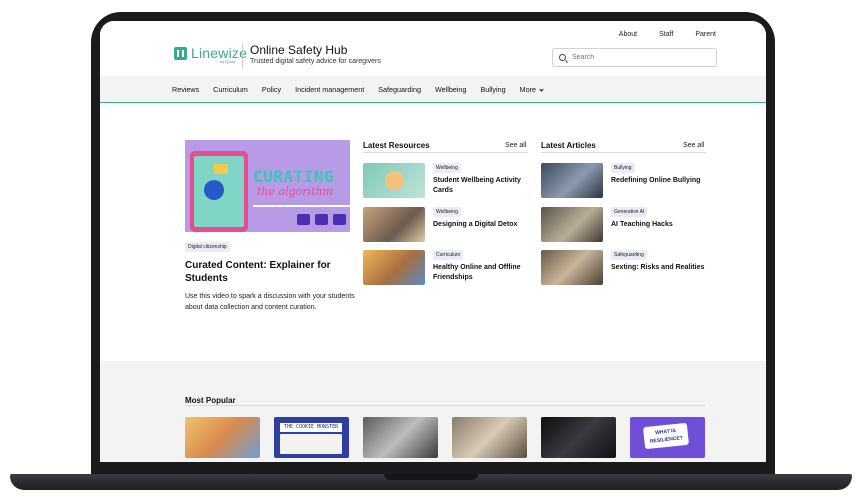  What do you see at coordinates (568, 145) in the screenshot?
I see `articles-heading: Latest Articles` at bounding box center [568, 145].